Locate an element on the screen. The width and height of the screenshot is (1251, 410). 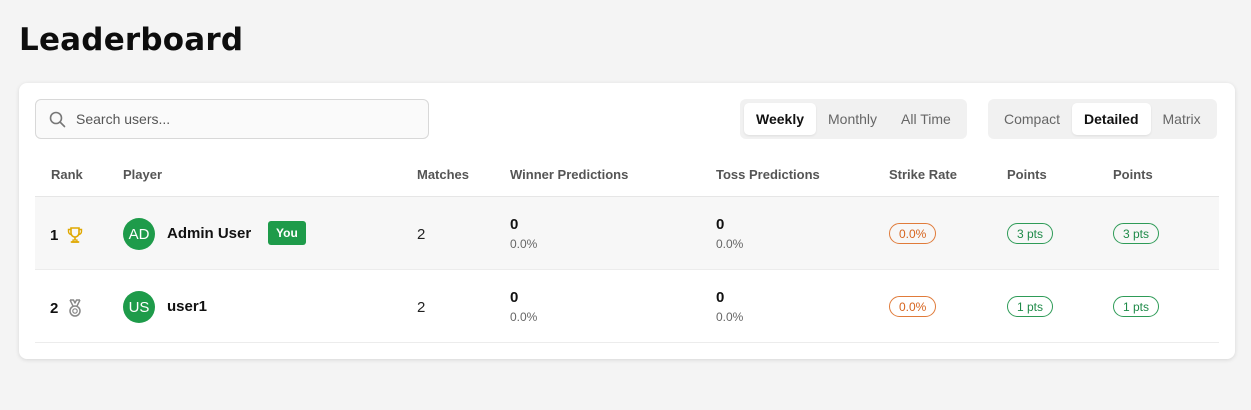
rank-number: 2 is located at coordinates (54, 308).